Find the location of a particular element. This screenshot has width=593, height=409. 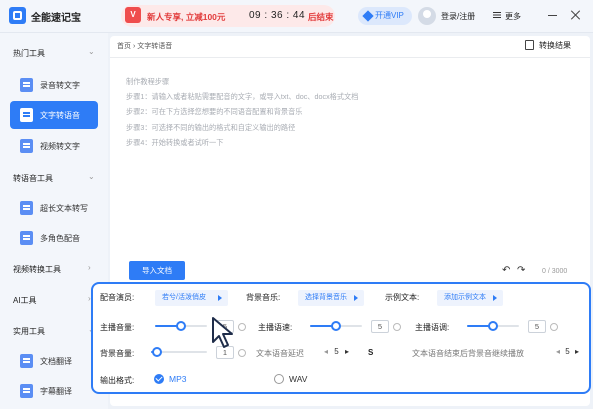

promo-countdown: 09 : 36 : 44 is located at coordinates (277, 15).